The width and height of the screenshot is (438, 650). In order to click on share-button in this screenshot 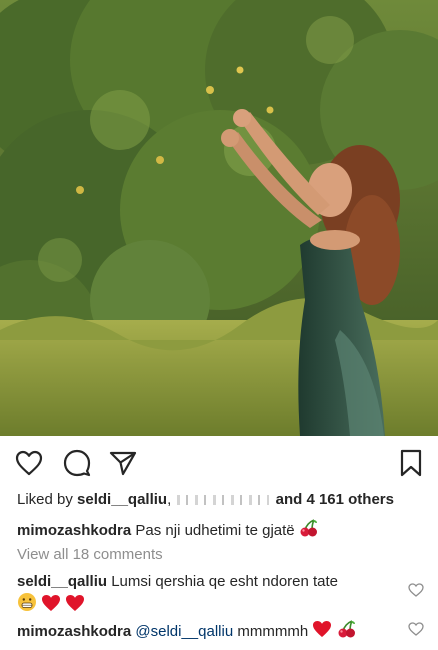, I will do `click(123, 463)`.